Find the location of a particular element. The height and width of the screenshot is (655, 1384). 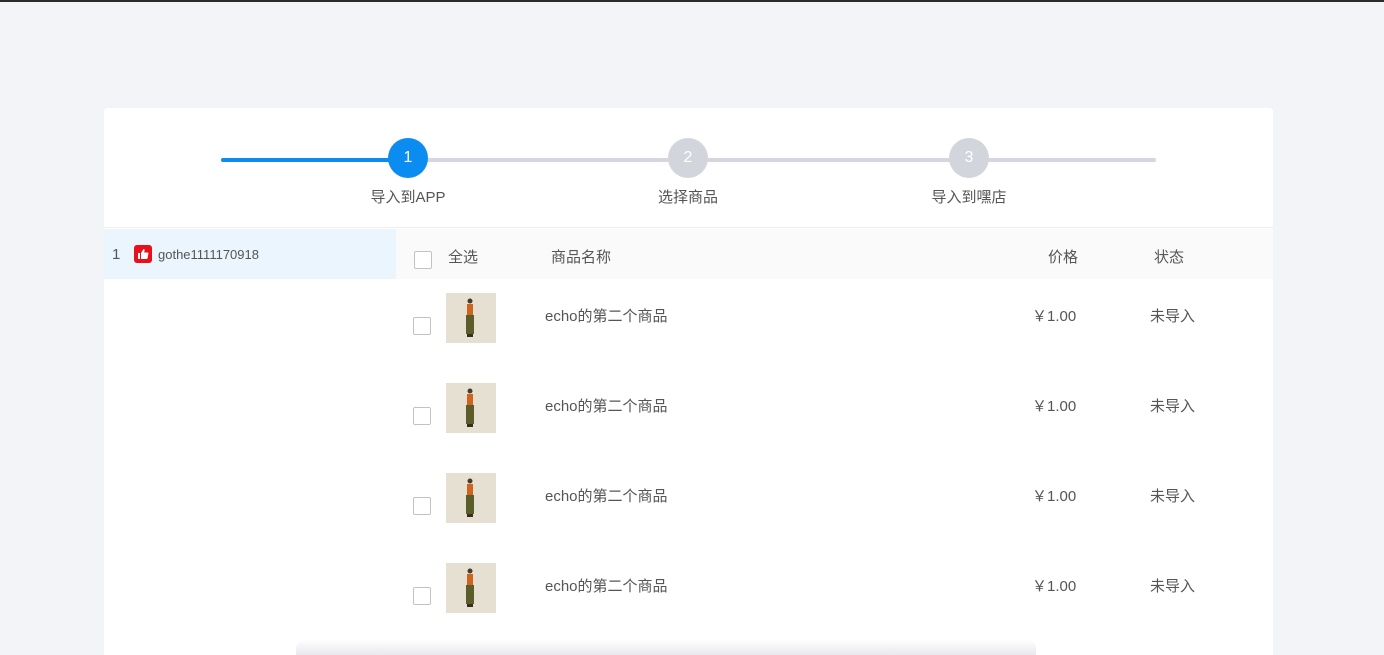

shop-list-item: 1 gothe1111170918 is located at coordinates (250, 254).